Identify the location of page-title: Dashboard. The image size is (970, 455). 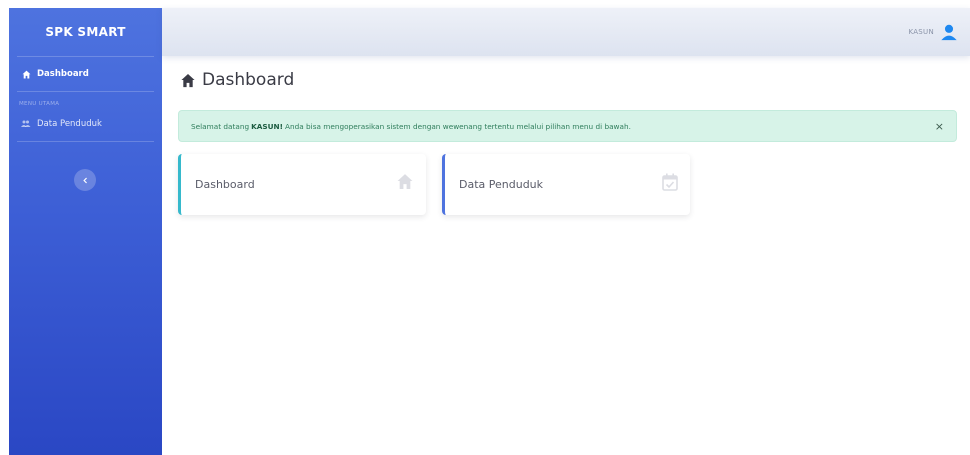
(237, 80).